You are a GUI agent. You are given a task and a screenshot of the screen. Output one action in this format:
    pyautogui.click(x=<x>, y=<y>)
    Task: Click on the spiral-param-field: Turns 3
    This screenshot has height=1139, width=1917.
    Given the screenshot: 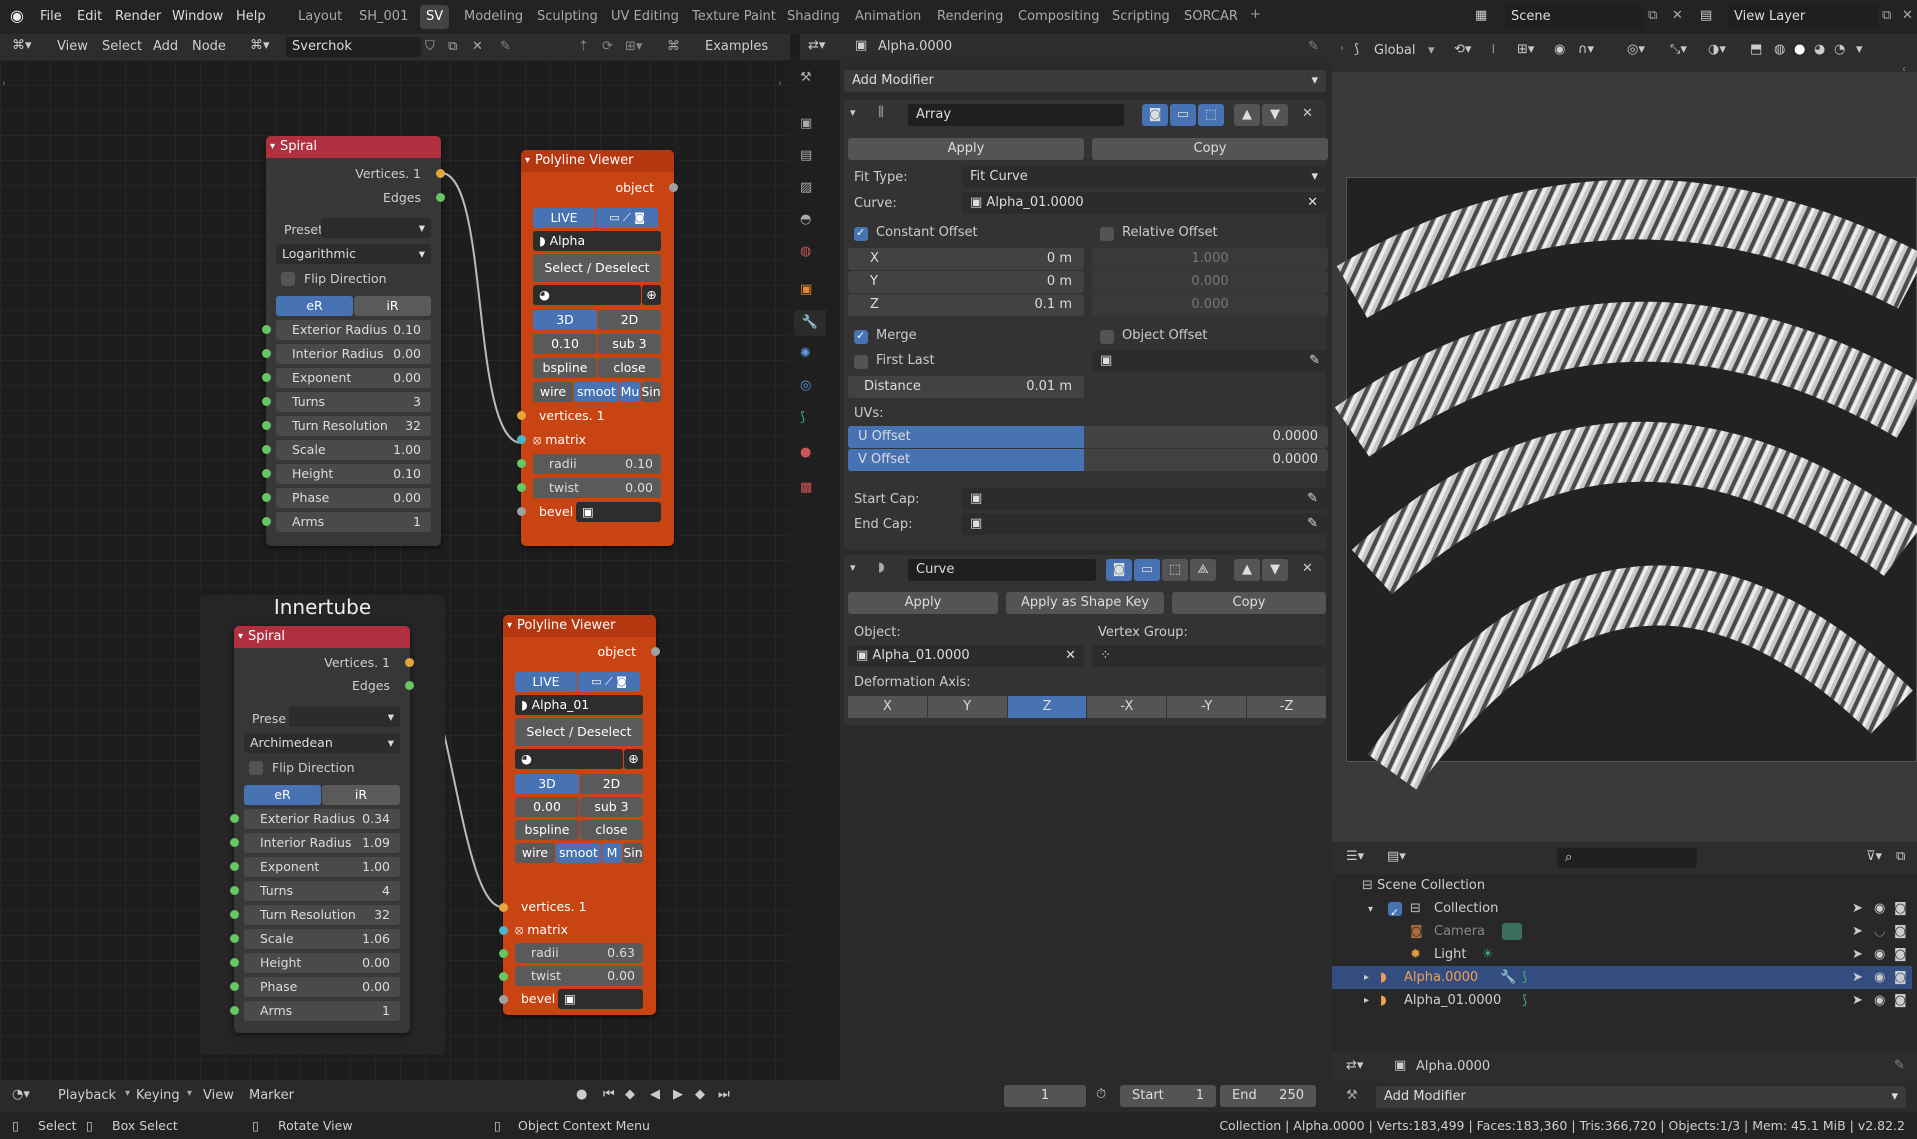 What is the action you would take?
    pyautogui.click(x=353, y=402)
    